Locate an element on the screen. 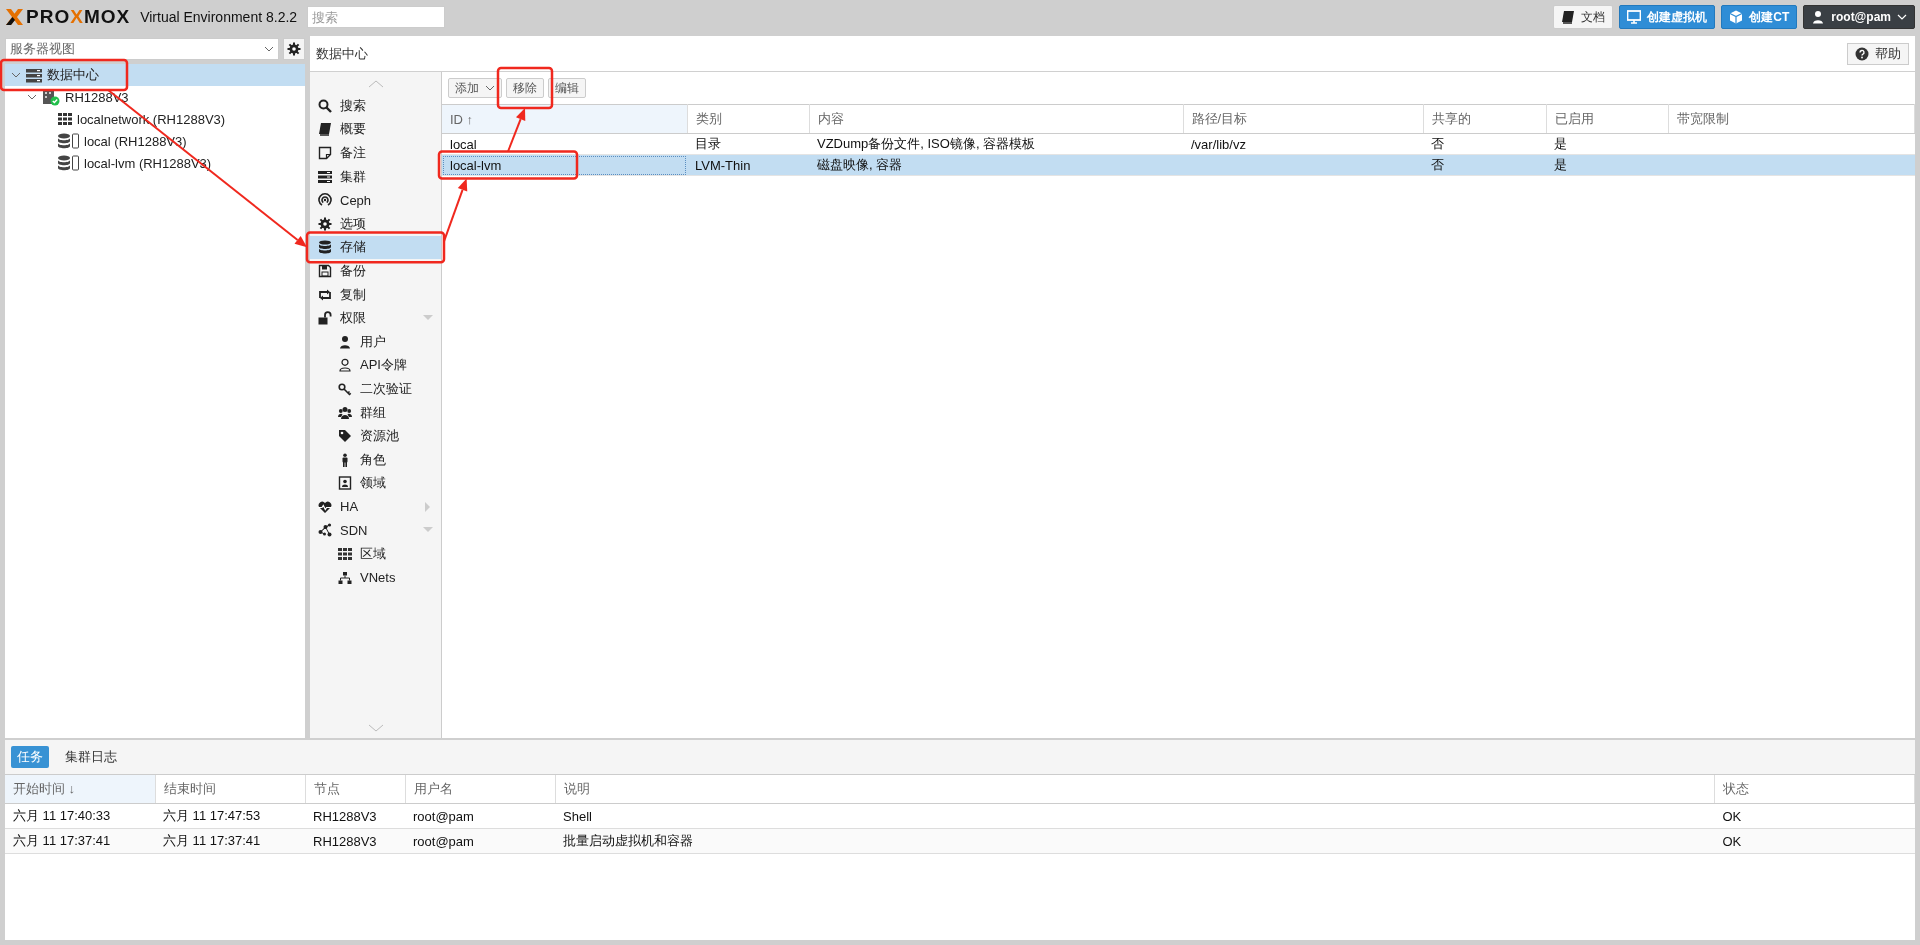 The width and height of the screenshot is (1920, 945). column-header: 用户名 is located at coordinates (480, 789).